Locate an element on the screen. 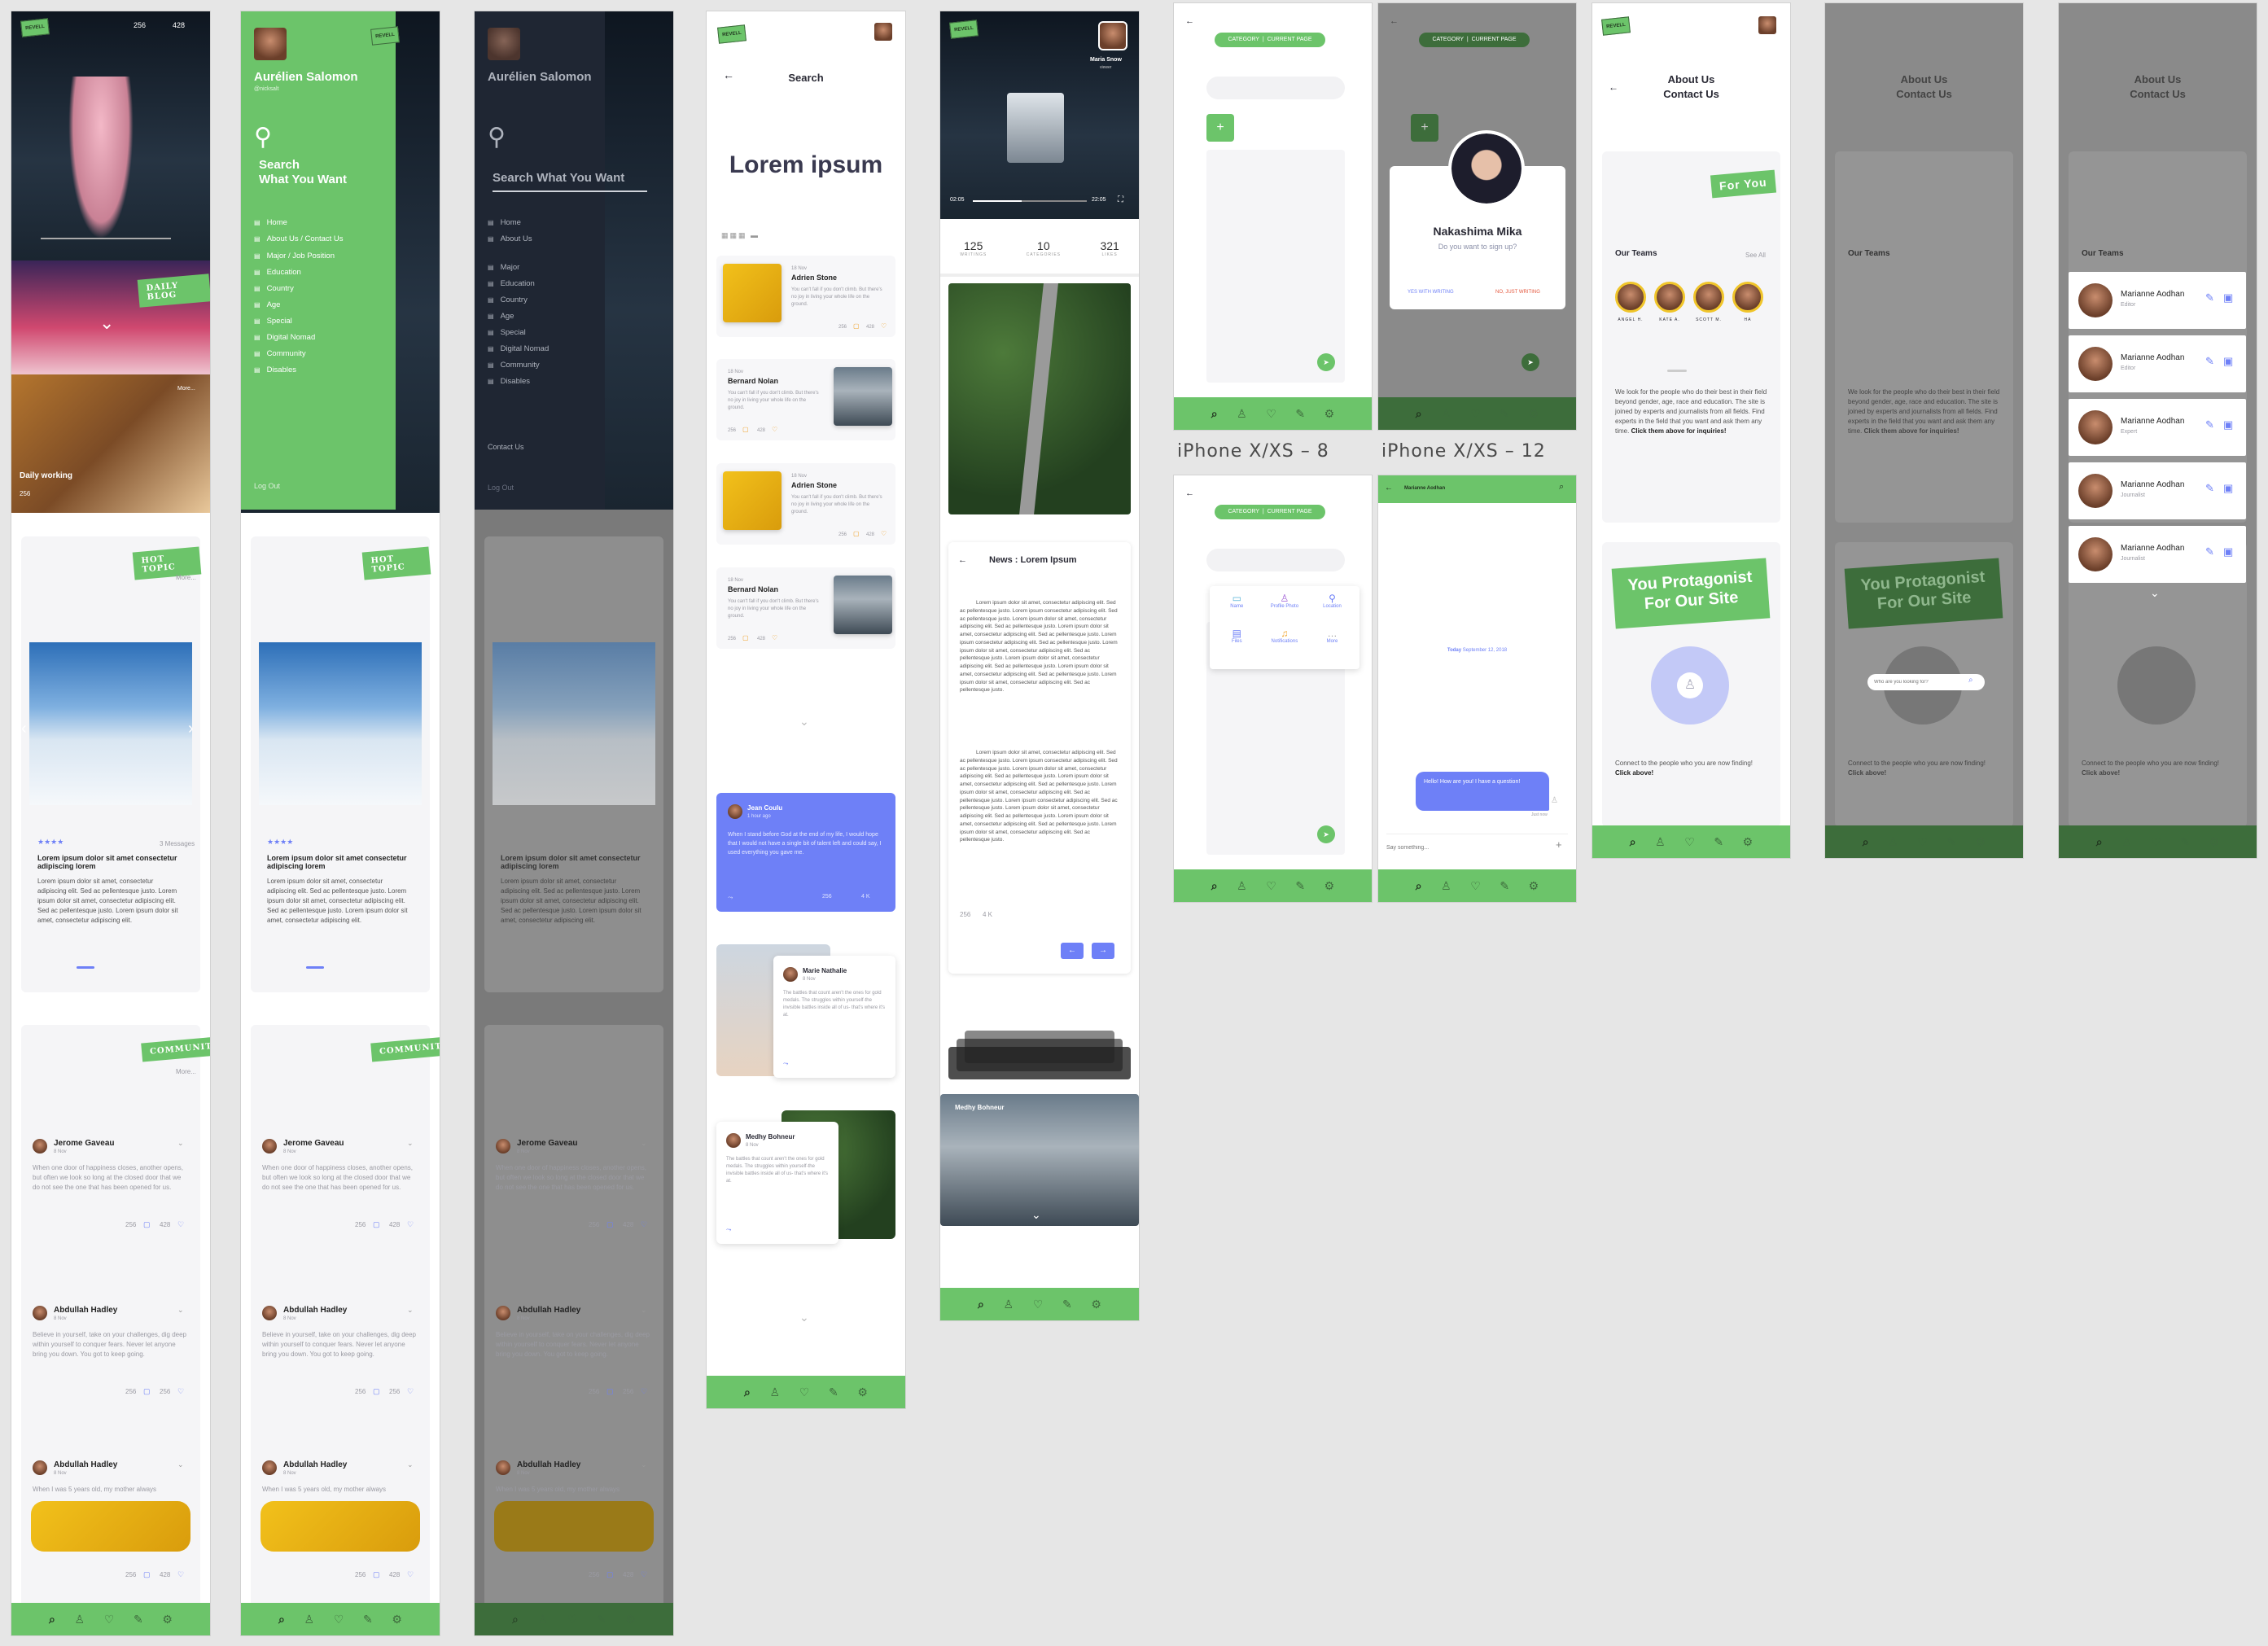 This screenshot has height=1646, width=2268. add-icon: + is located at coordinates (1559, 844).